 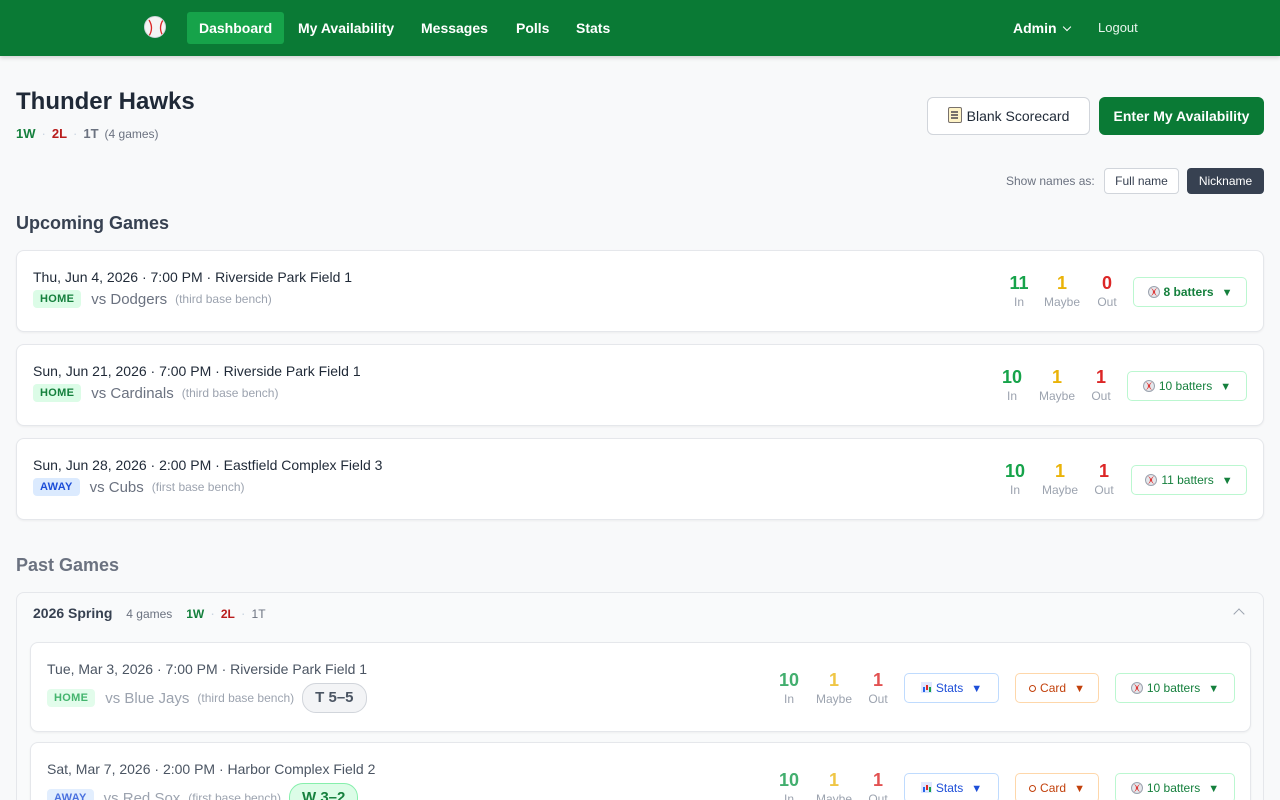 What do you see at coordinates (1239, 614) in the screenshot?
I see `chevron-up-icon` at bounding box center [1239, 614].